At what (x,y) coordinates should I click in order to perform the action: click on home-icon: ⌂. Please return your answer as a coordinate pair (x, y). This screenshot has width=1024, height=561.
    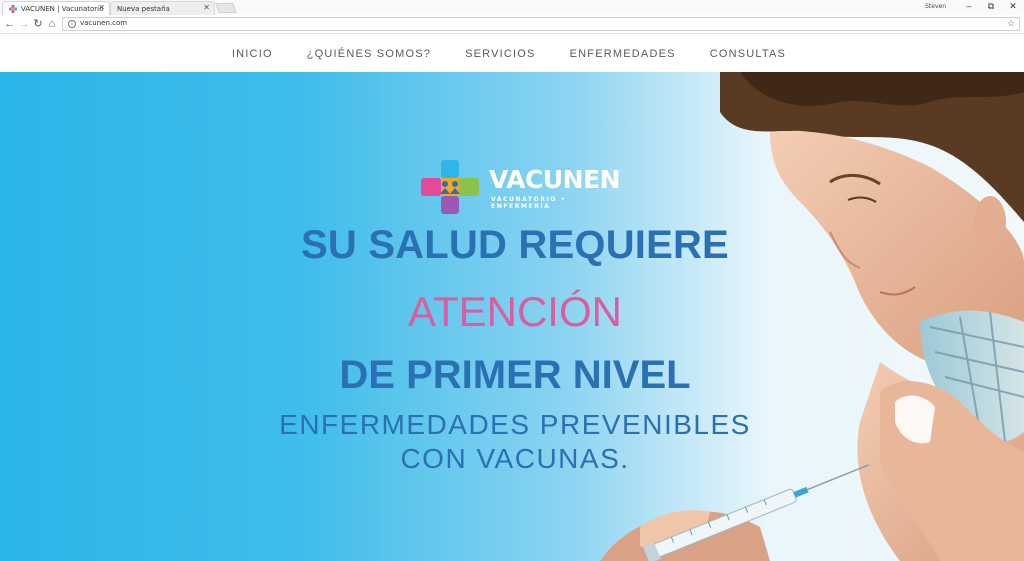
    Looking at the image, I should click on (52, 24).